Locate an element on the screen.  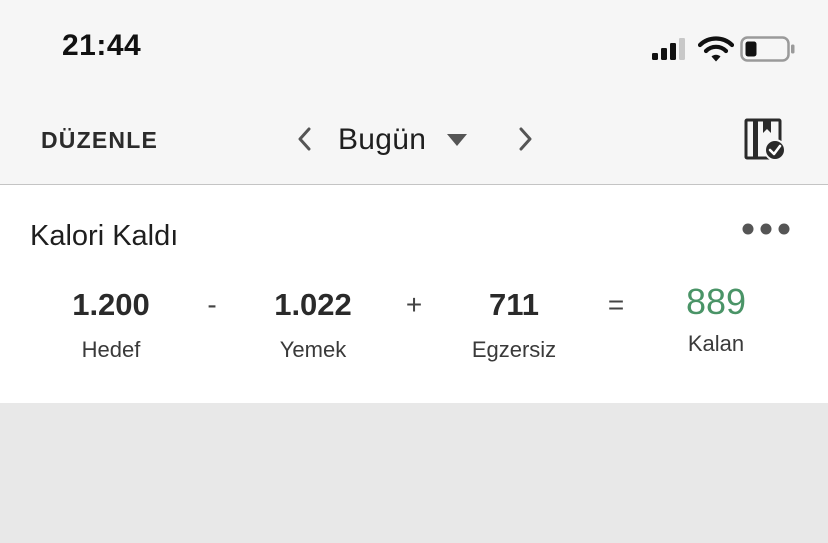
status-time: 21:44 is located at coordinates (102, 45).